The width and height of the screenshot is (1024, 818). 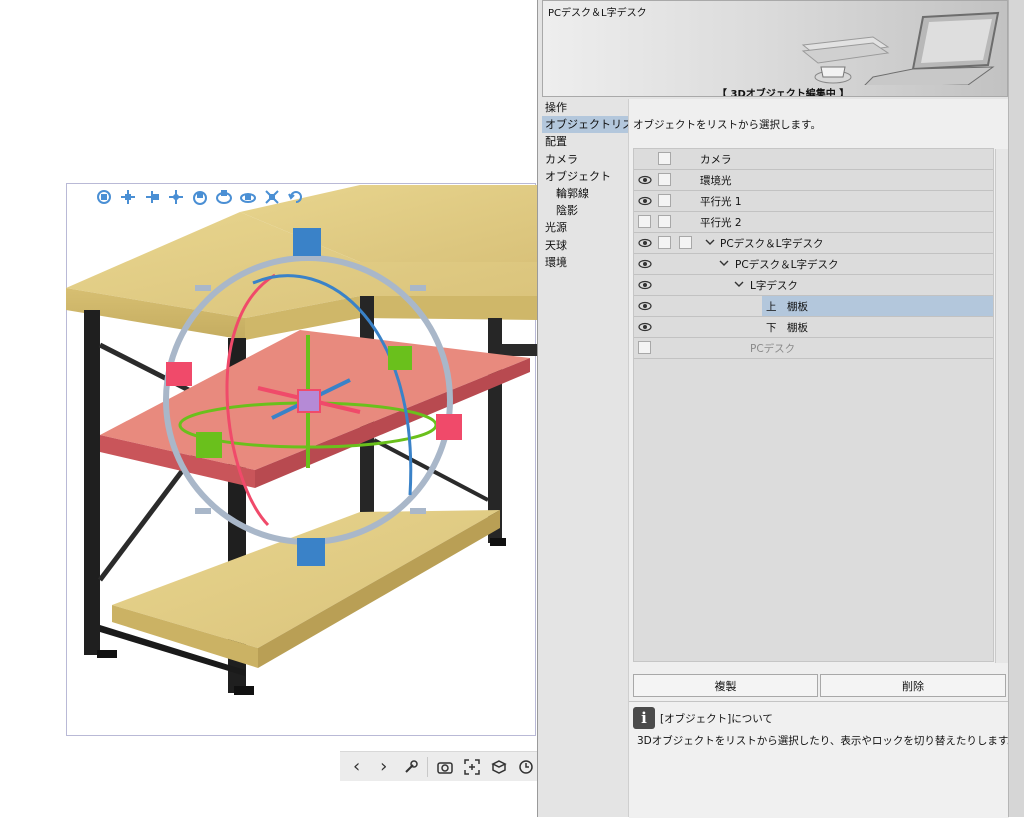 I want to click on nav-item: オブジェクト, so click(x=585, y=176).